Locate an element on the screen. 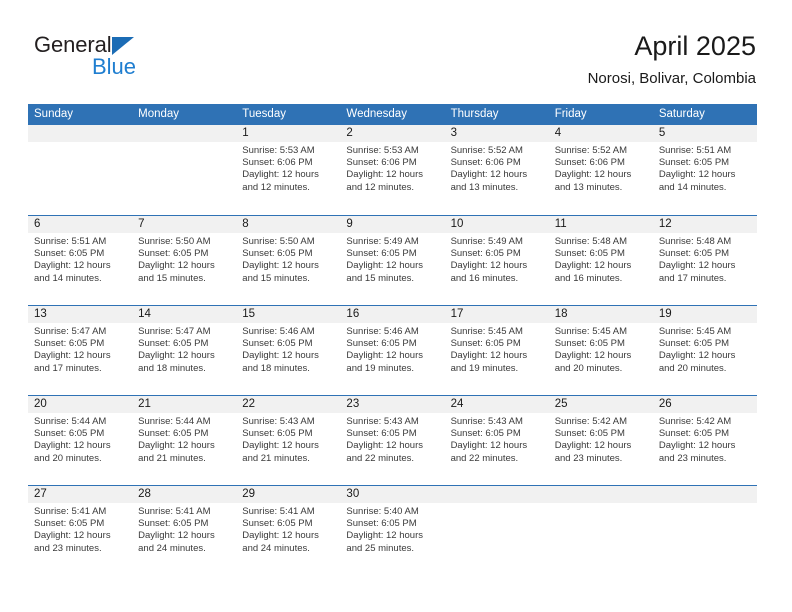 Image resolution: width=792 pixels, height=612 pixels. sunrise-text: Sunrise: 5:46 AM is located at coordinates (278, 331).